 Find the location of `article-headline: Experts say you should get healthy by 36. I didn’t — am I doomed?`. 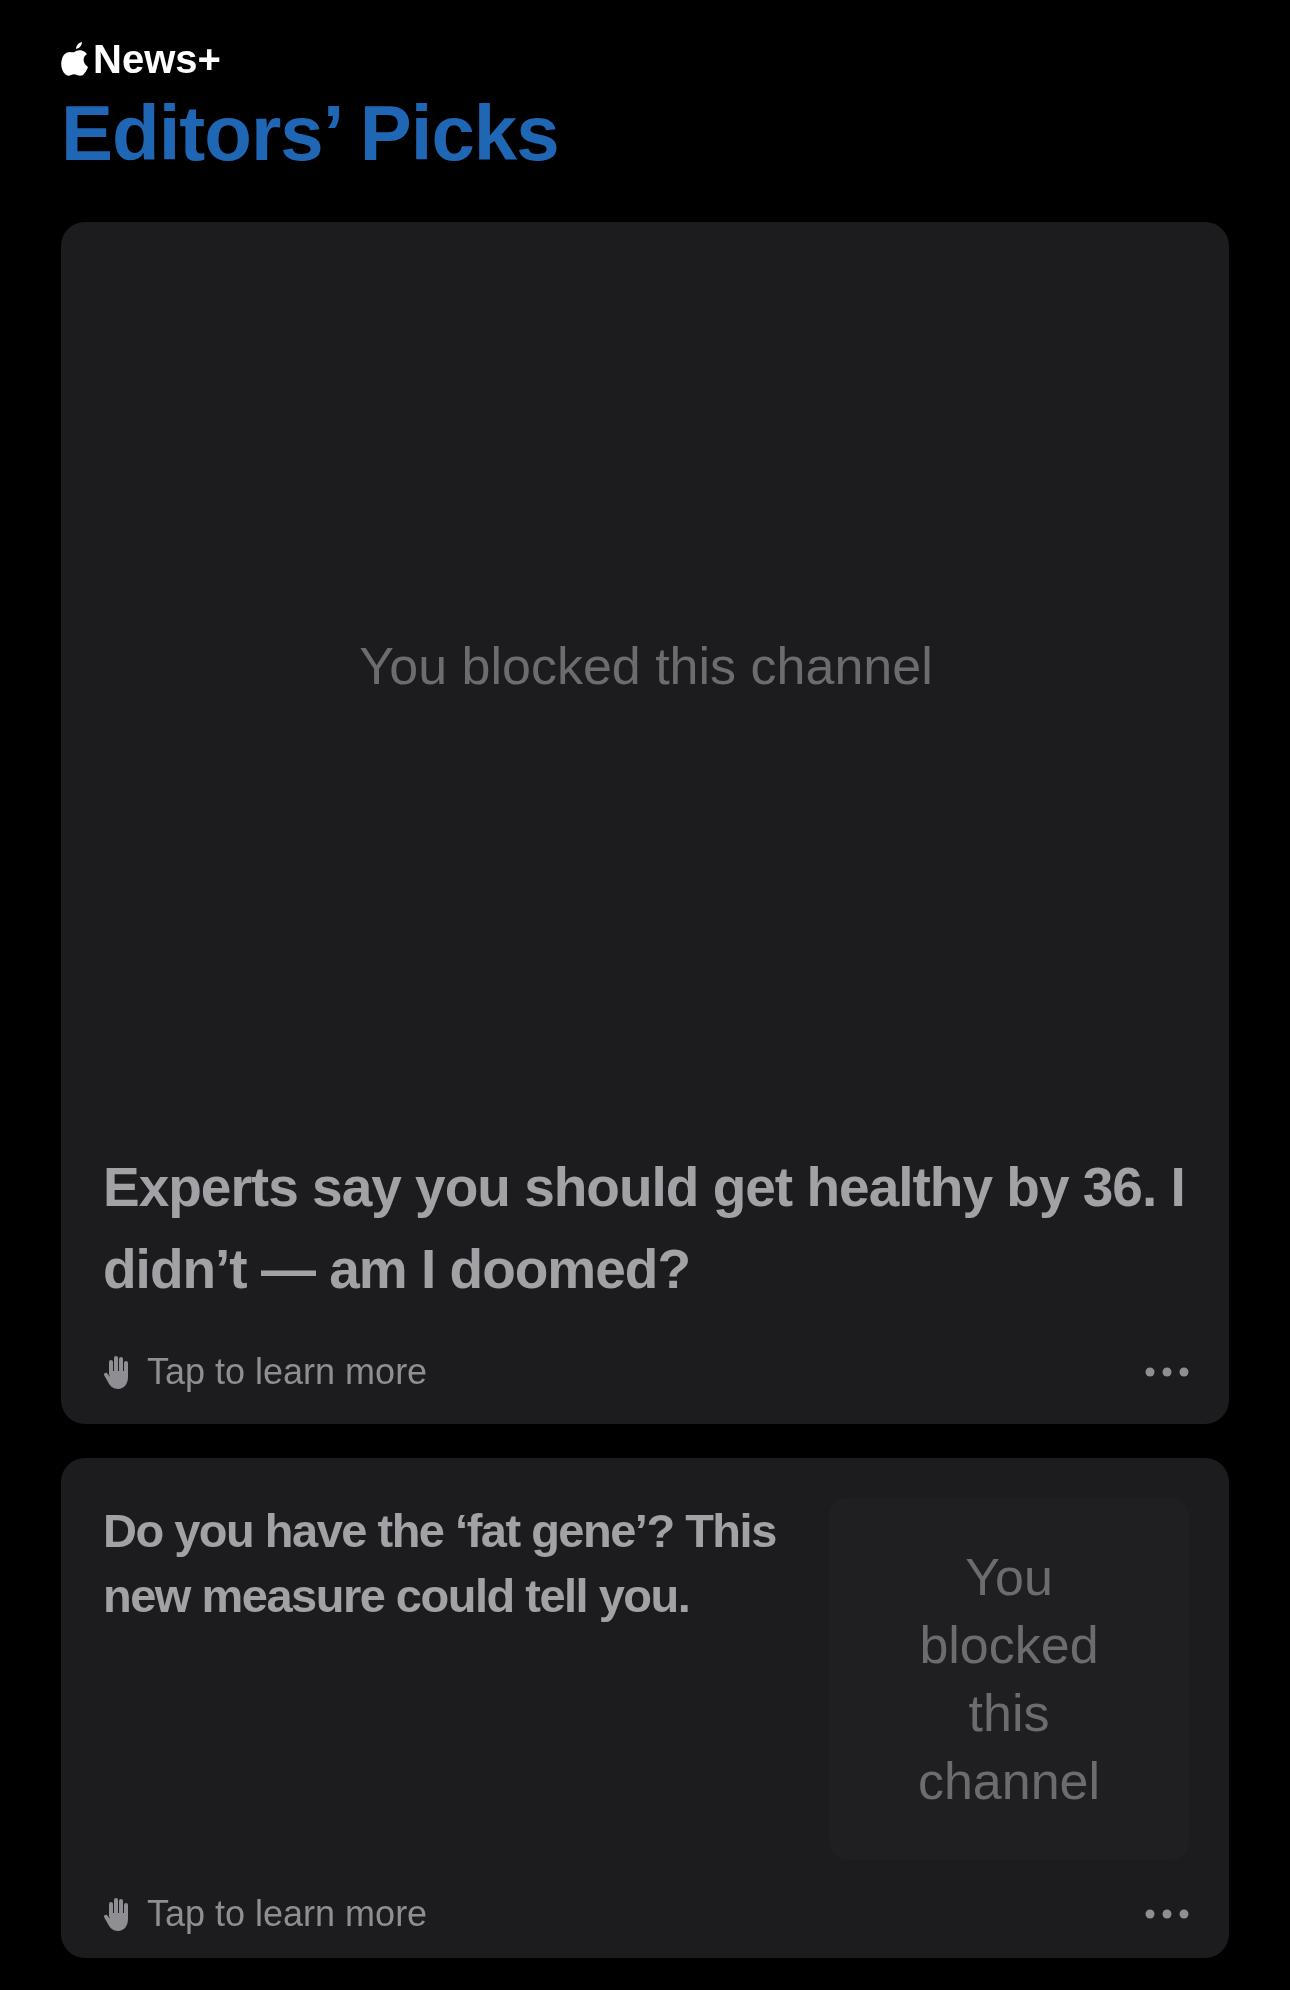

article-headline: Experts say you should get healthy by 36. I didn’t — am I doomed? is located at coordinates (644, 1228).